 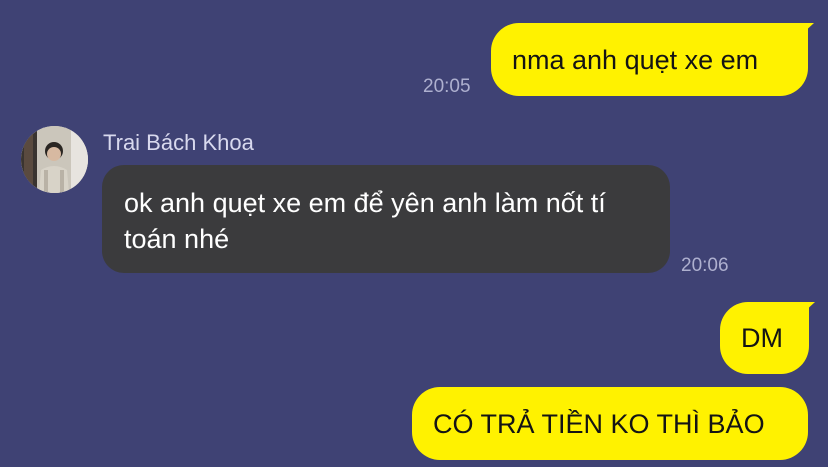 I want to click on message-text: CÓ TRẢ TIỀN KO THÌ BẢO, so click(x=599, y=423).